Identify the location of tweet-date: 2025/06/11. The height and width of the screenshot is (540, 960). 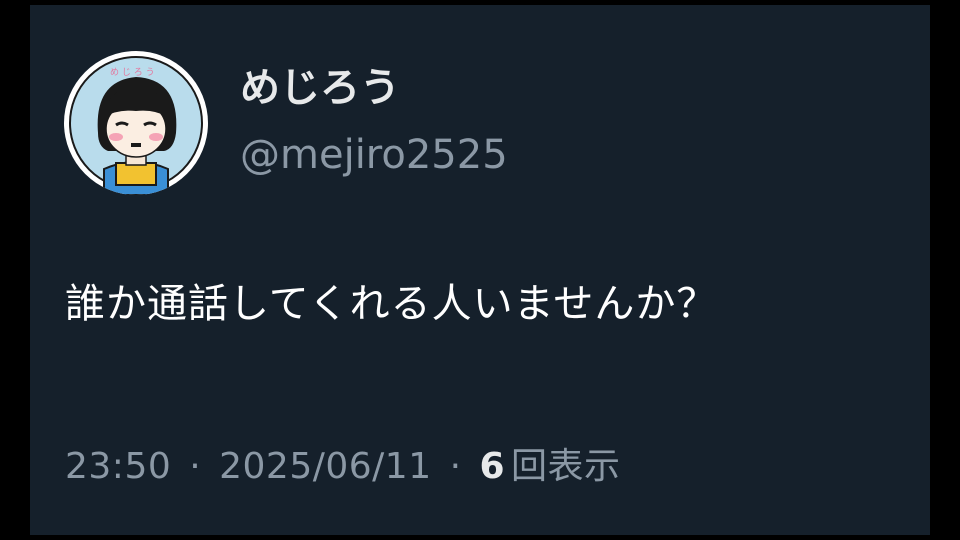
(325, 466).